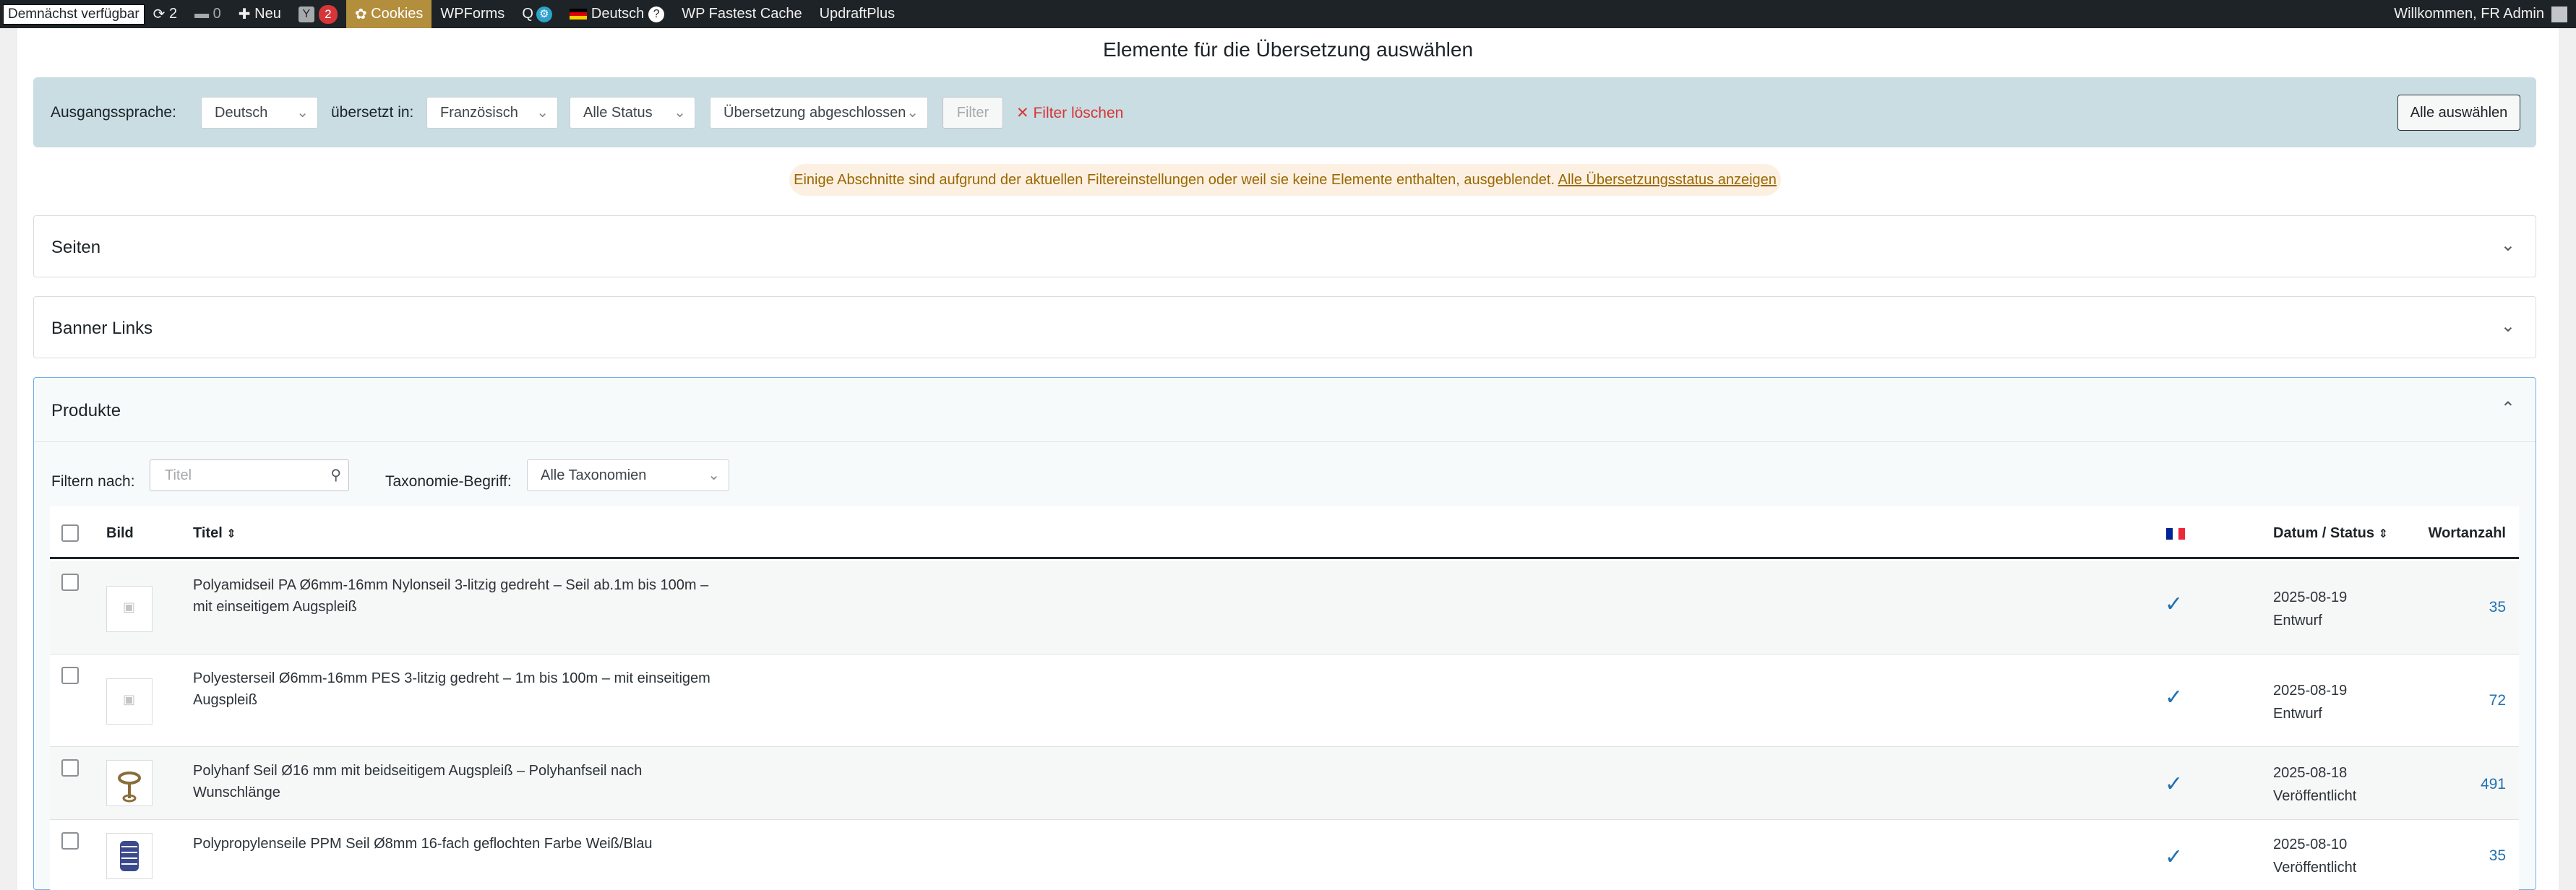 Image resolution: width=2576 pixels, height=890 pixels. Describe the element at coordinates (93, 481) in the screenshot. I see `filter-by-label: Filtern nach:` at that location.